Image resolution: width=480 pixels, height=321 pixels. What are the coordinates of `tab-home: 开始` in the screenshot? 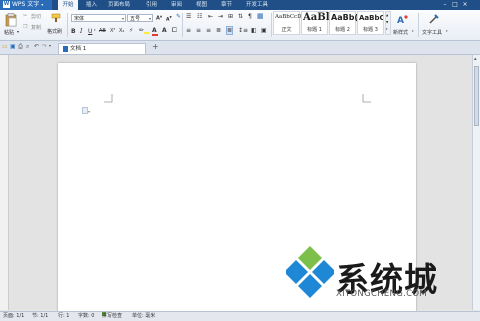 It's located at (68, 5).